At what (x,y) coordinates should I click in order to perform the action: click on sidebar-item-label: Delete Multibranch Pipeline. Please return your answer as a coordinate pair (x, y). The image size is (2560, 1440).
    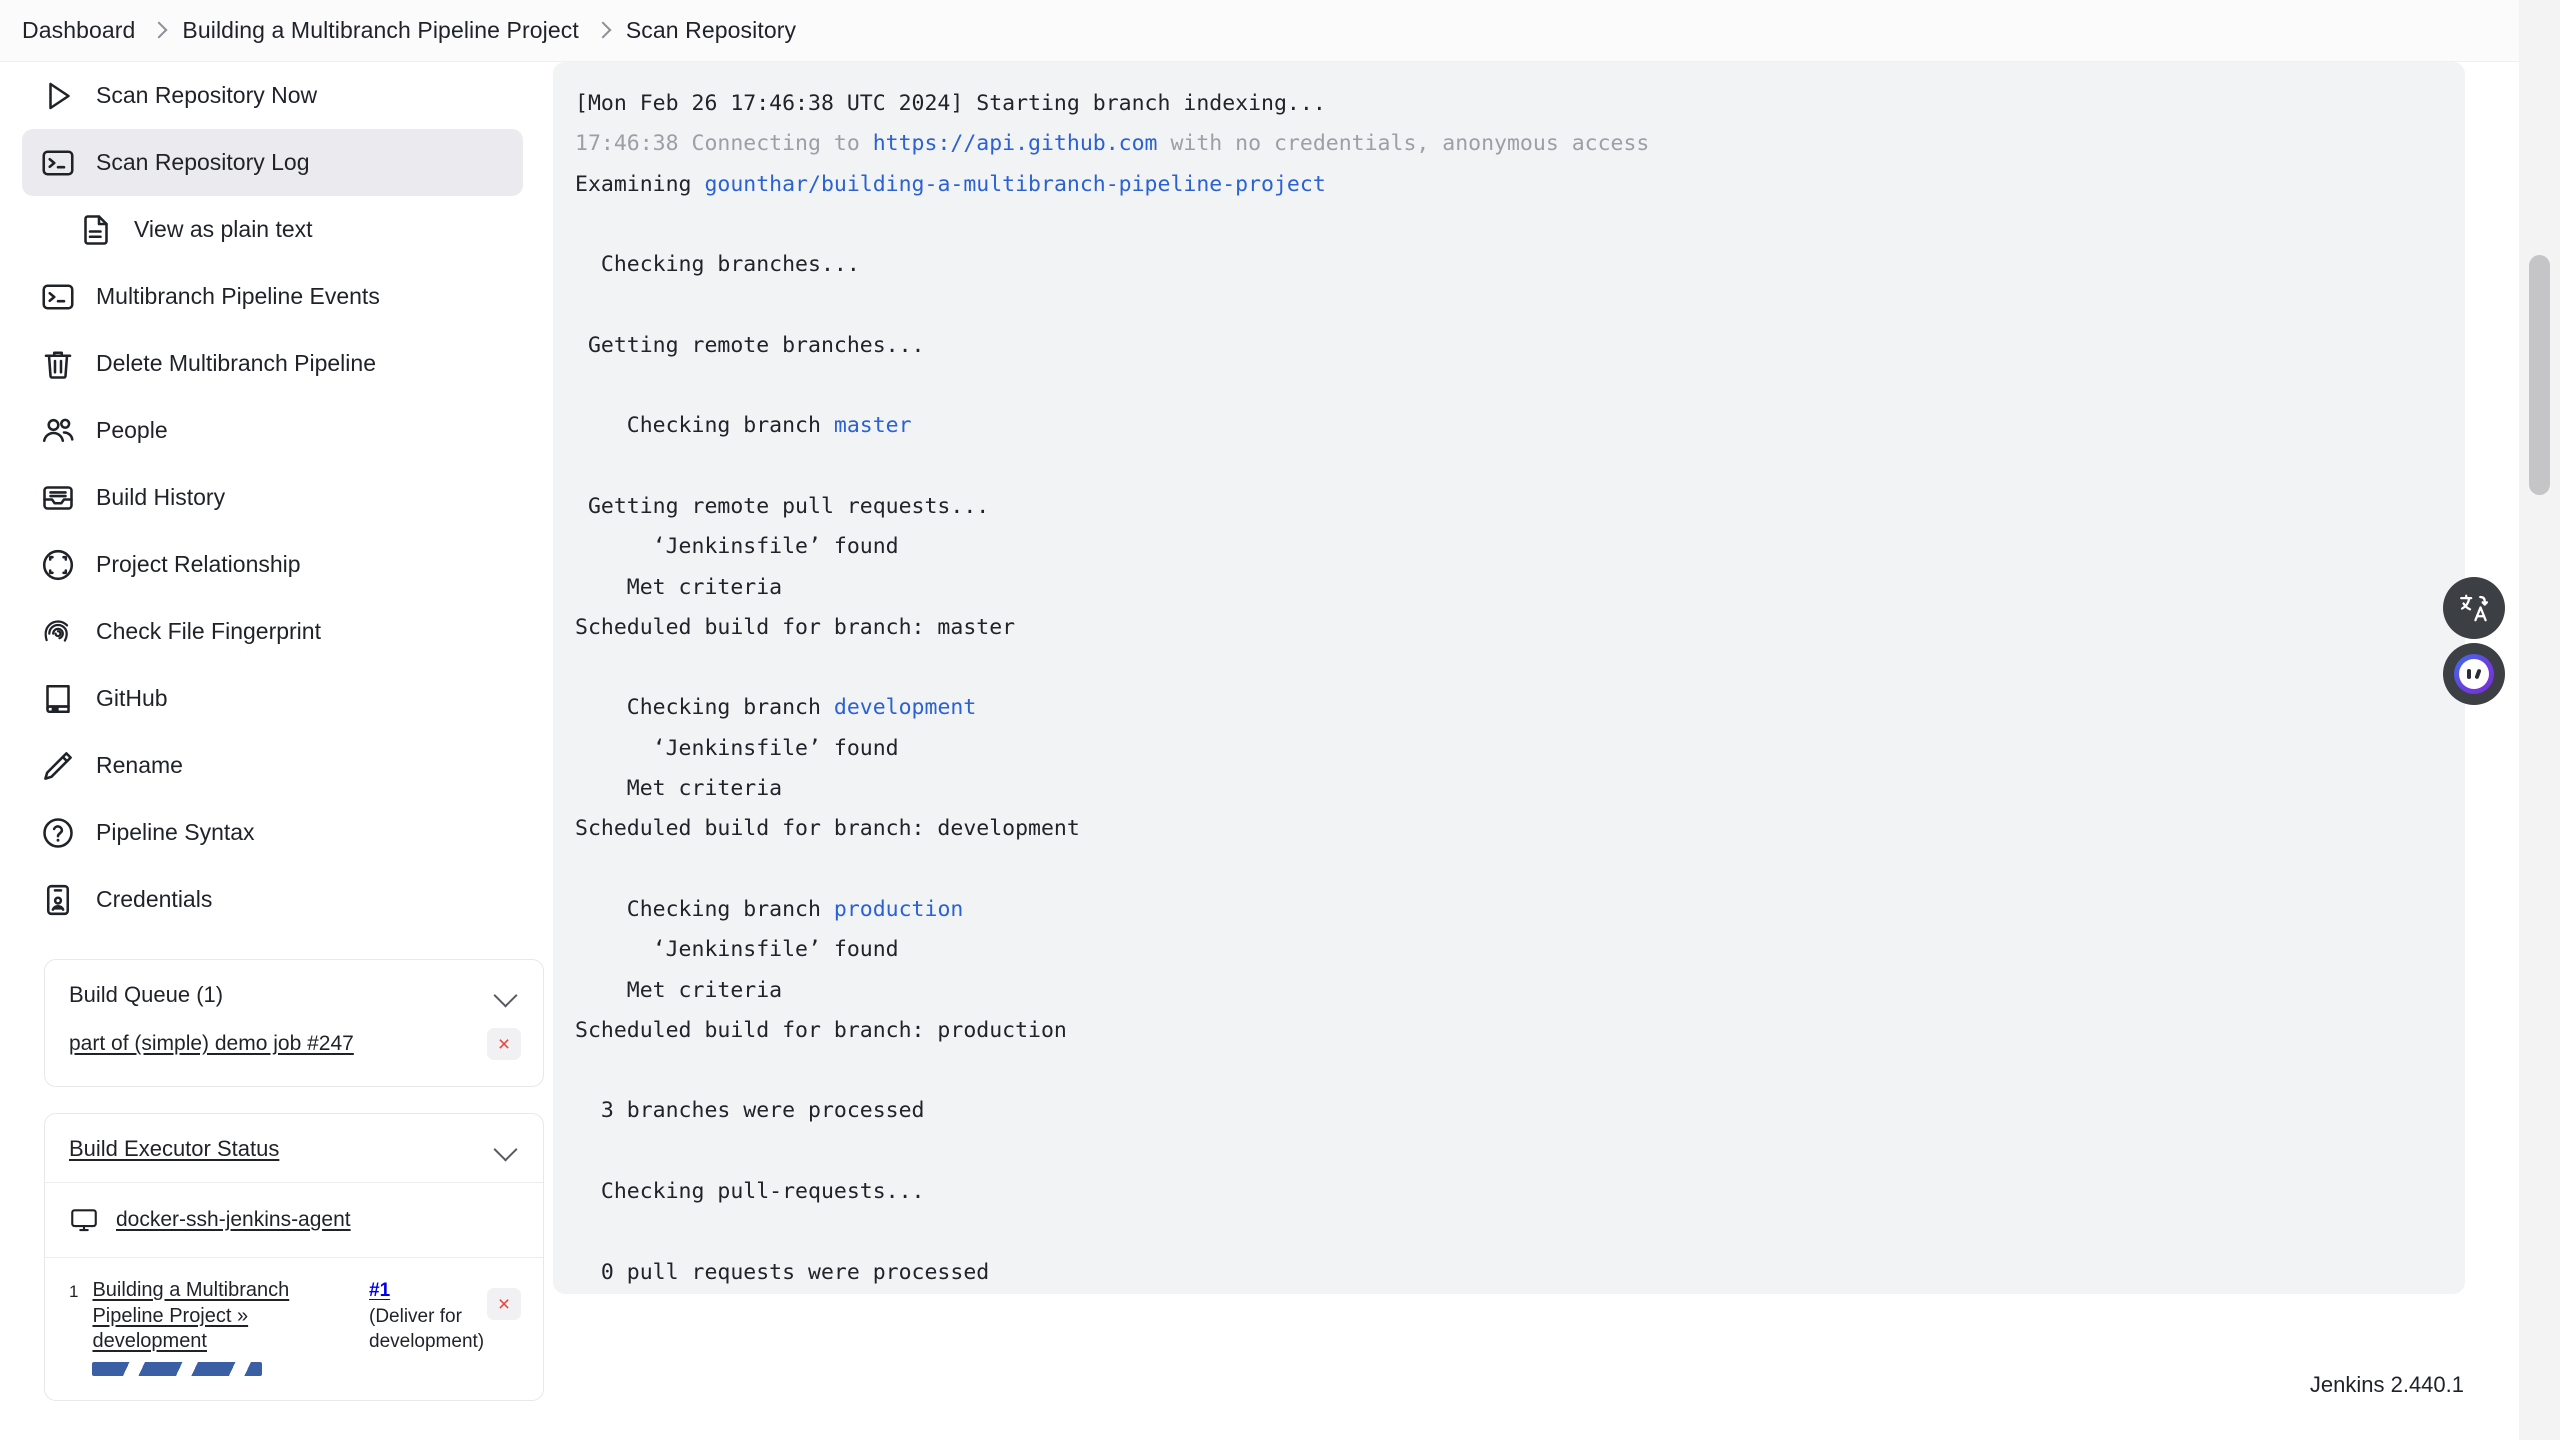
    Looking at the image, I should click on (236, 363).